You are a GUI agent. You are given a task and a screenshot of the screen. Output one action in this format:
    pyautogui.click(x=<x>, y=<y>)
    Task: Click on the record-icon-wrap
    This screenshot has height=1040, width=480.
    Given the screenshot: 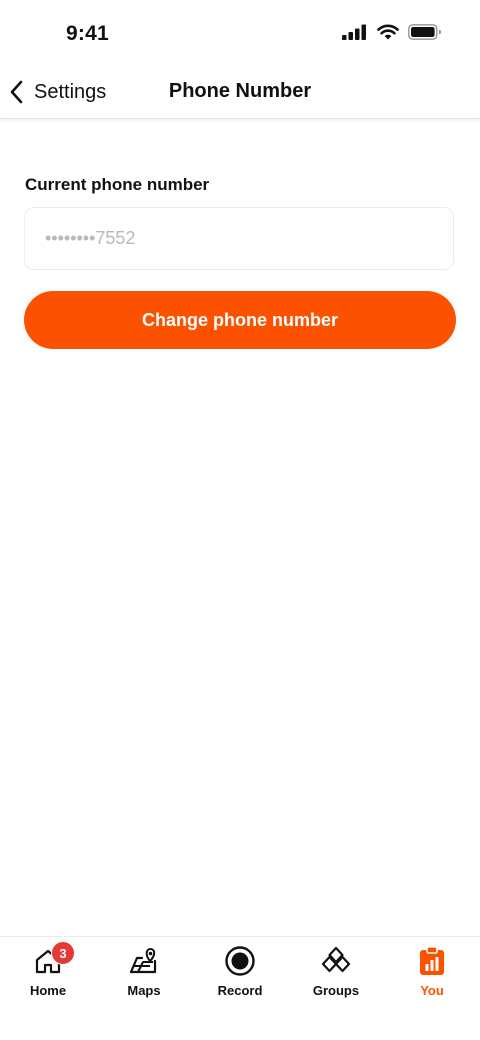 What is the action you would take?
    pyautogui.click(x=240, y=961)
    